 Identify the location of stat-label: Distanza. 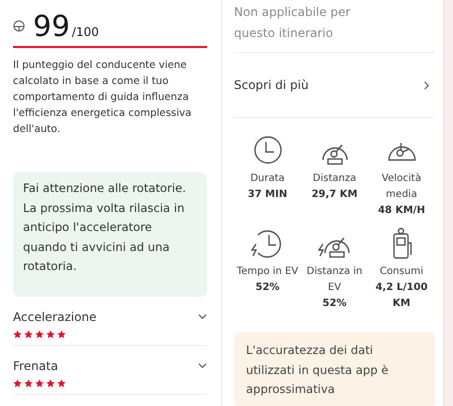
(334, 179).